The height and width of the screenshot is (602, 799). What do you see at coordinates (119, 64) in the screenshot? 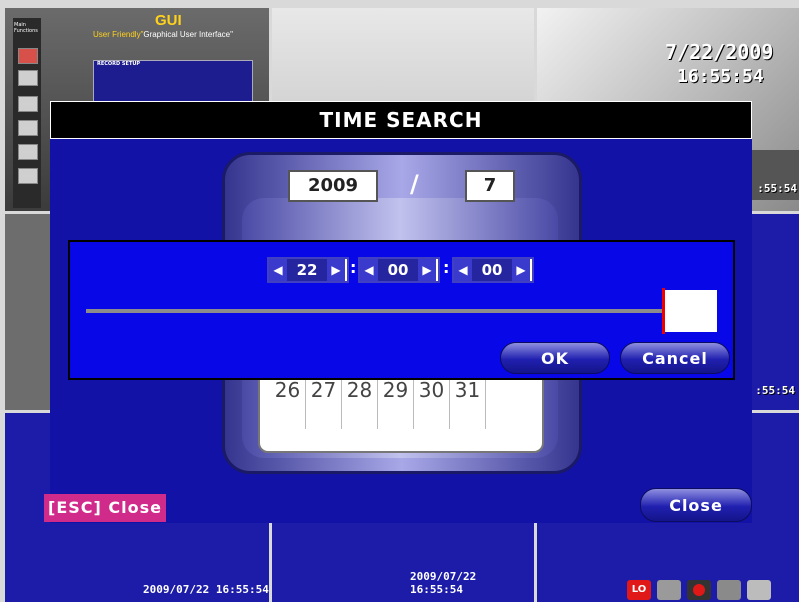
I see `gui-preview-menu-header: RECORD SETUP` at bounding box center [119, 64].